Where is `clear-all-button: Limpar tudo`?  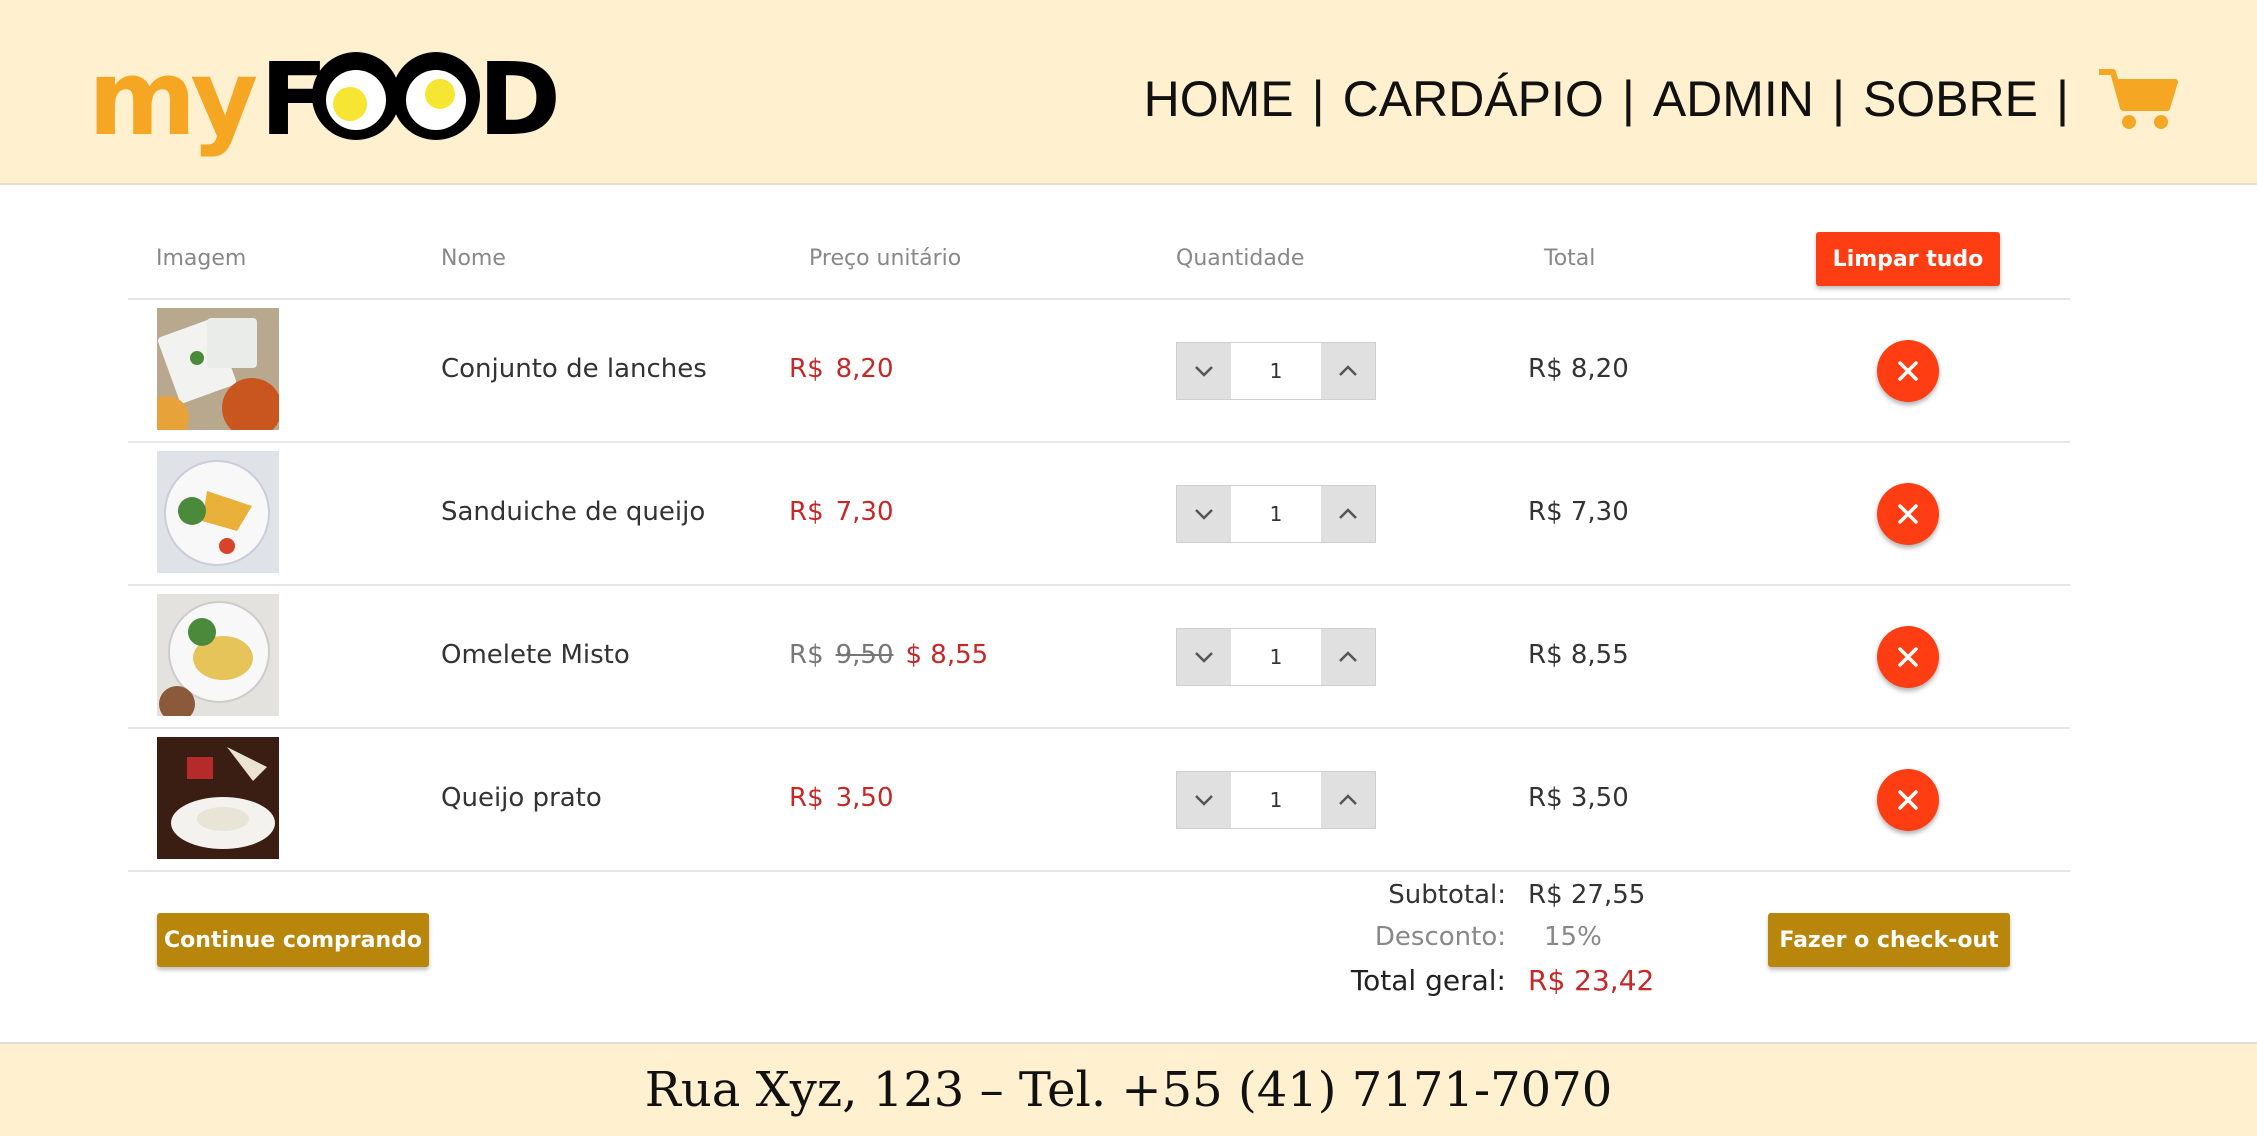 clear-all-button: Limpar tudo is located at coordinates (1908, 259).